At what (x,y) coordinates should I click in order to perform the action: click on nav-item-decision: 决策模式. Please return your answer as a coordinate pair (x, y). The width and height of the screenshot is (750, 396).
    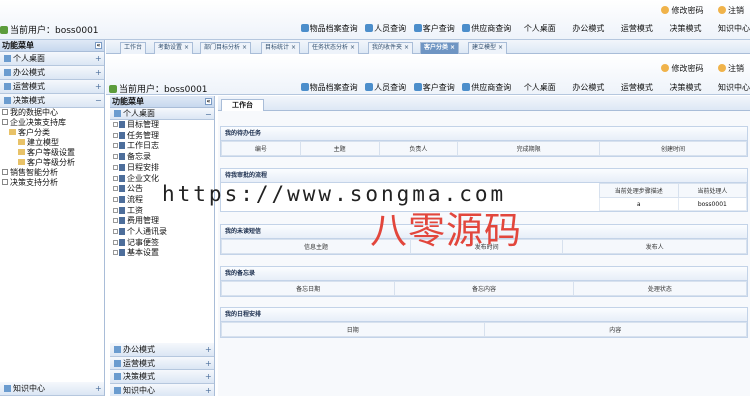
    Looking at the image, I should click on (685, 28).